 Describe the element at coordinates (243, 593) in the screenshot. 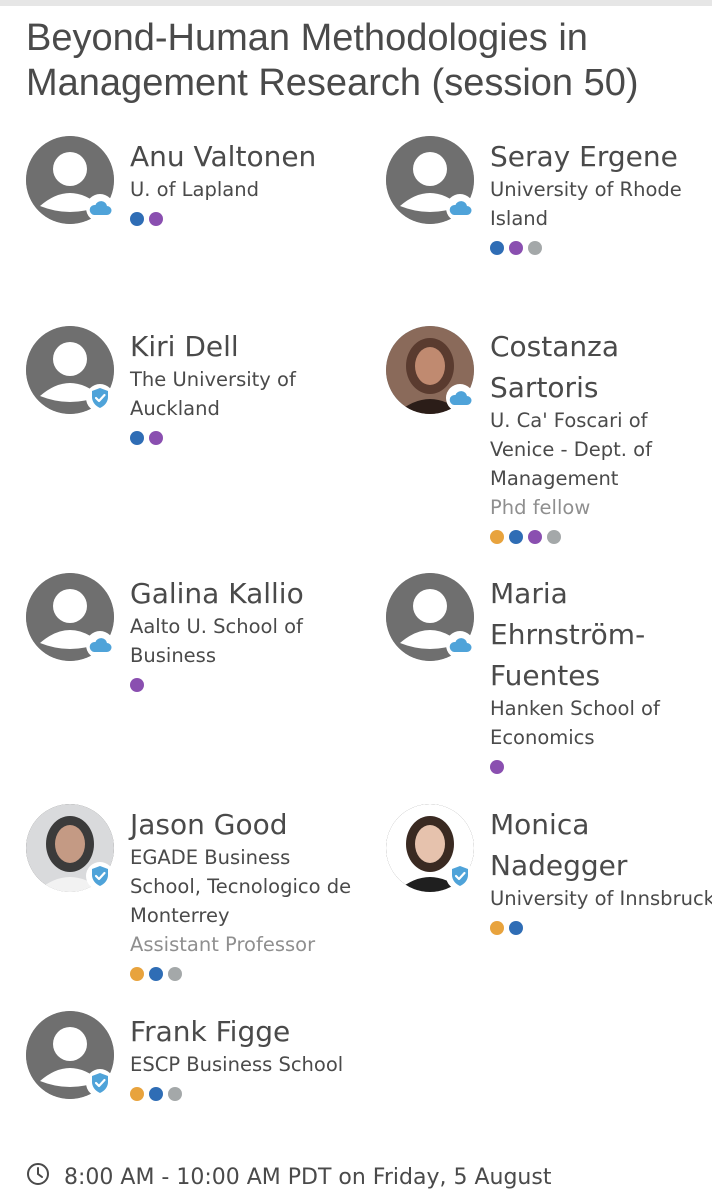

I see `speaker-name: Galina Kallio` at that location.